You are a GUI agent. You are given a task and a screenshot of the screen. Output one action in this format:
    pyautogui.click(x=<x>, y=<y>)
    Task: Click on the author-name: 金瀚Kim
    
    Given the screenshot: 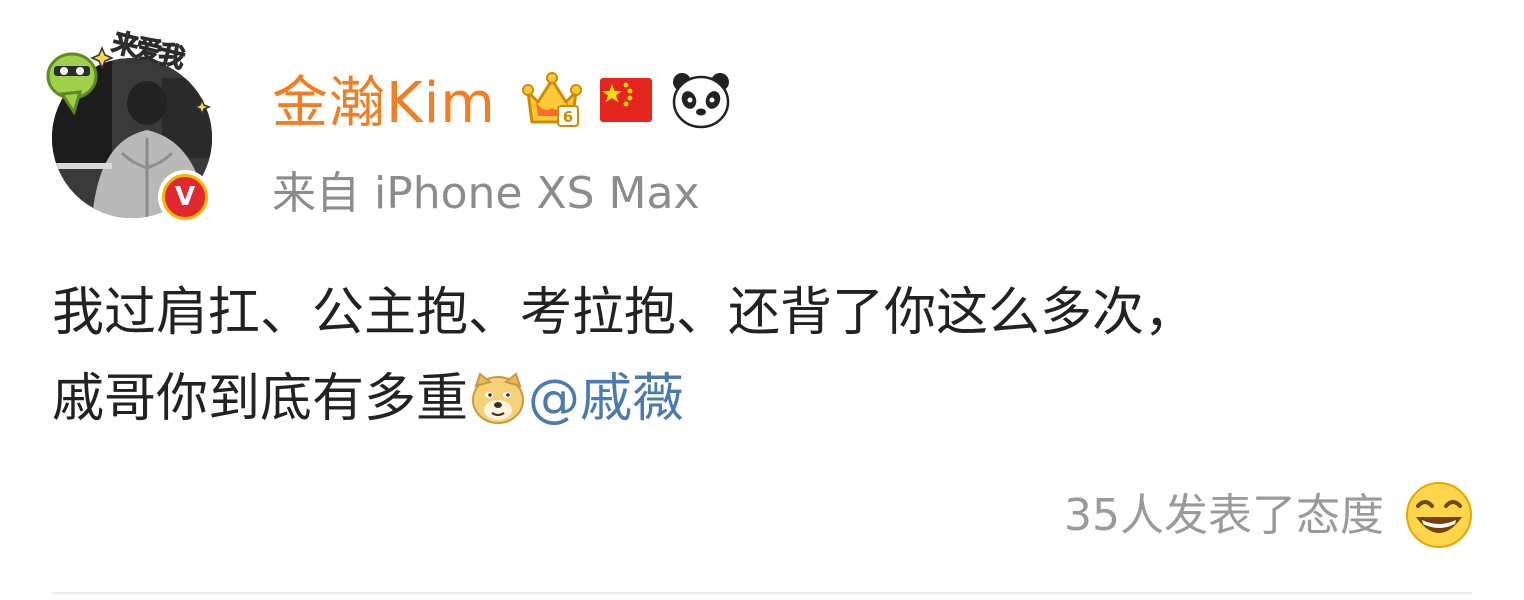 What is the action you would take?
    pyautogui.click(x=384, y=104)
    